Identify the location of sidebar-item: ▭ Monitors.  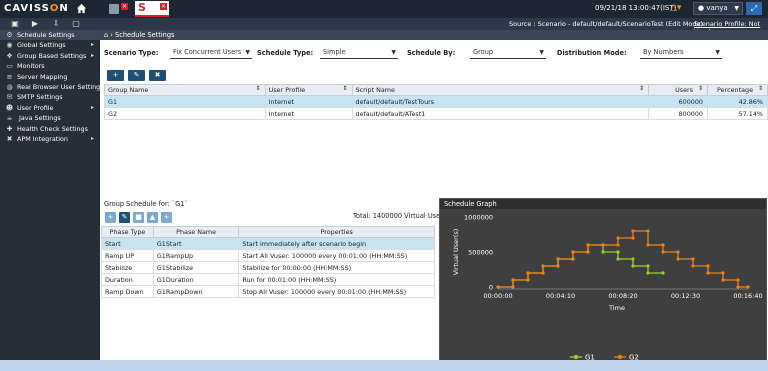
(50, 66).